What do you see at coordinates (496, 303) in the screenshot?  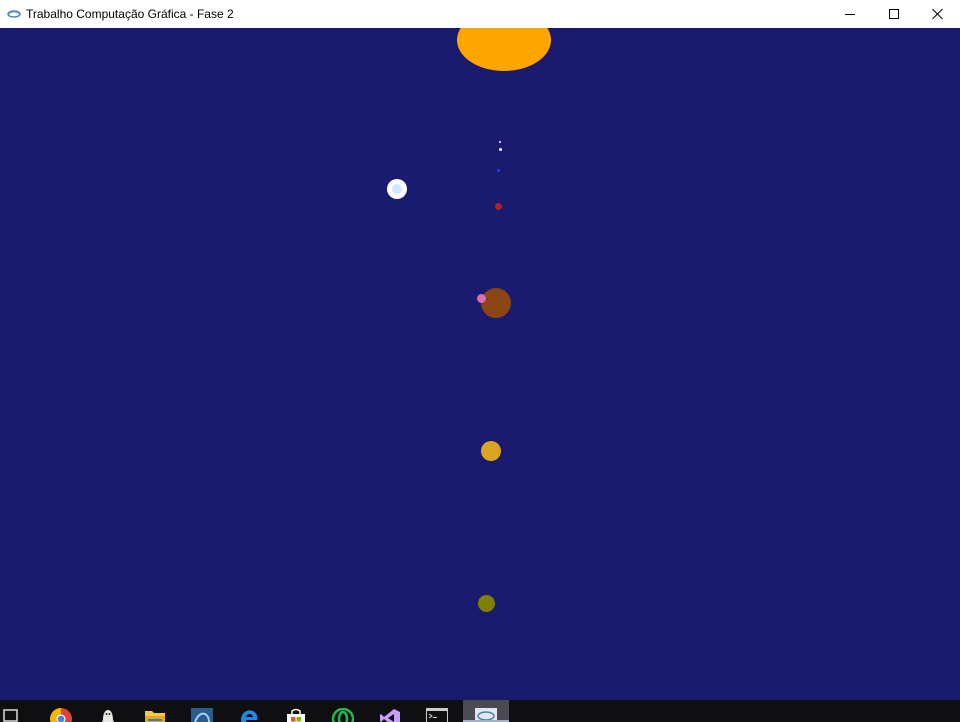 I see `planet-brown` at bounding box center [496, 303].